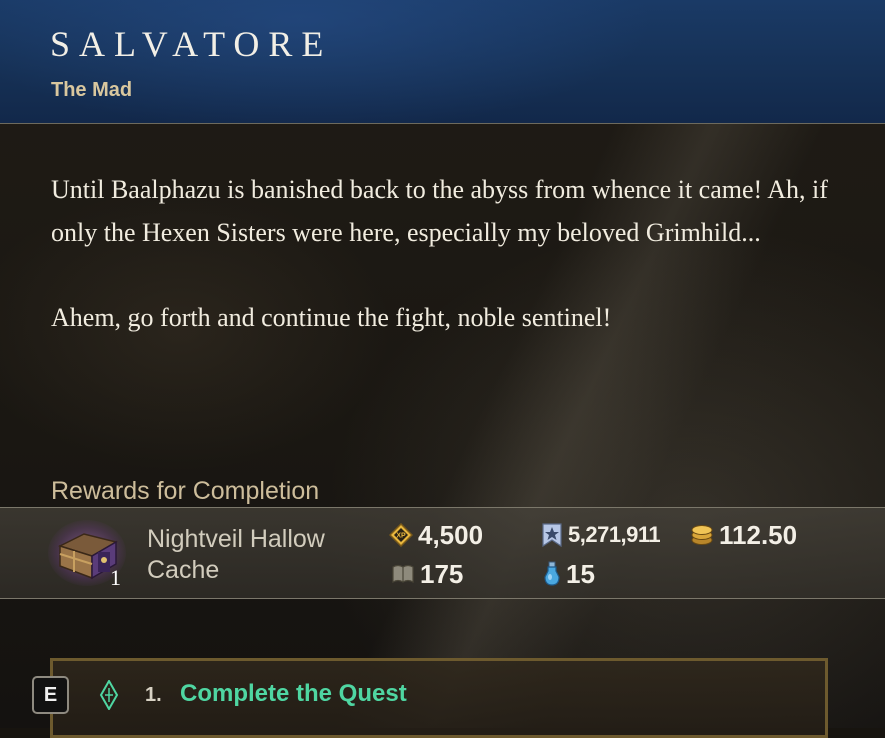 The width and height of the screenshot is (885, 738). I want to click on xp-value: 4,500, so click(451, 535).